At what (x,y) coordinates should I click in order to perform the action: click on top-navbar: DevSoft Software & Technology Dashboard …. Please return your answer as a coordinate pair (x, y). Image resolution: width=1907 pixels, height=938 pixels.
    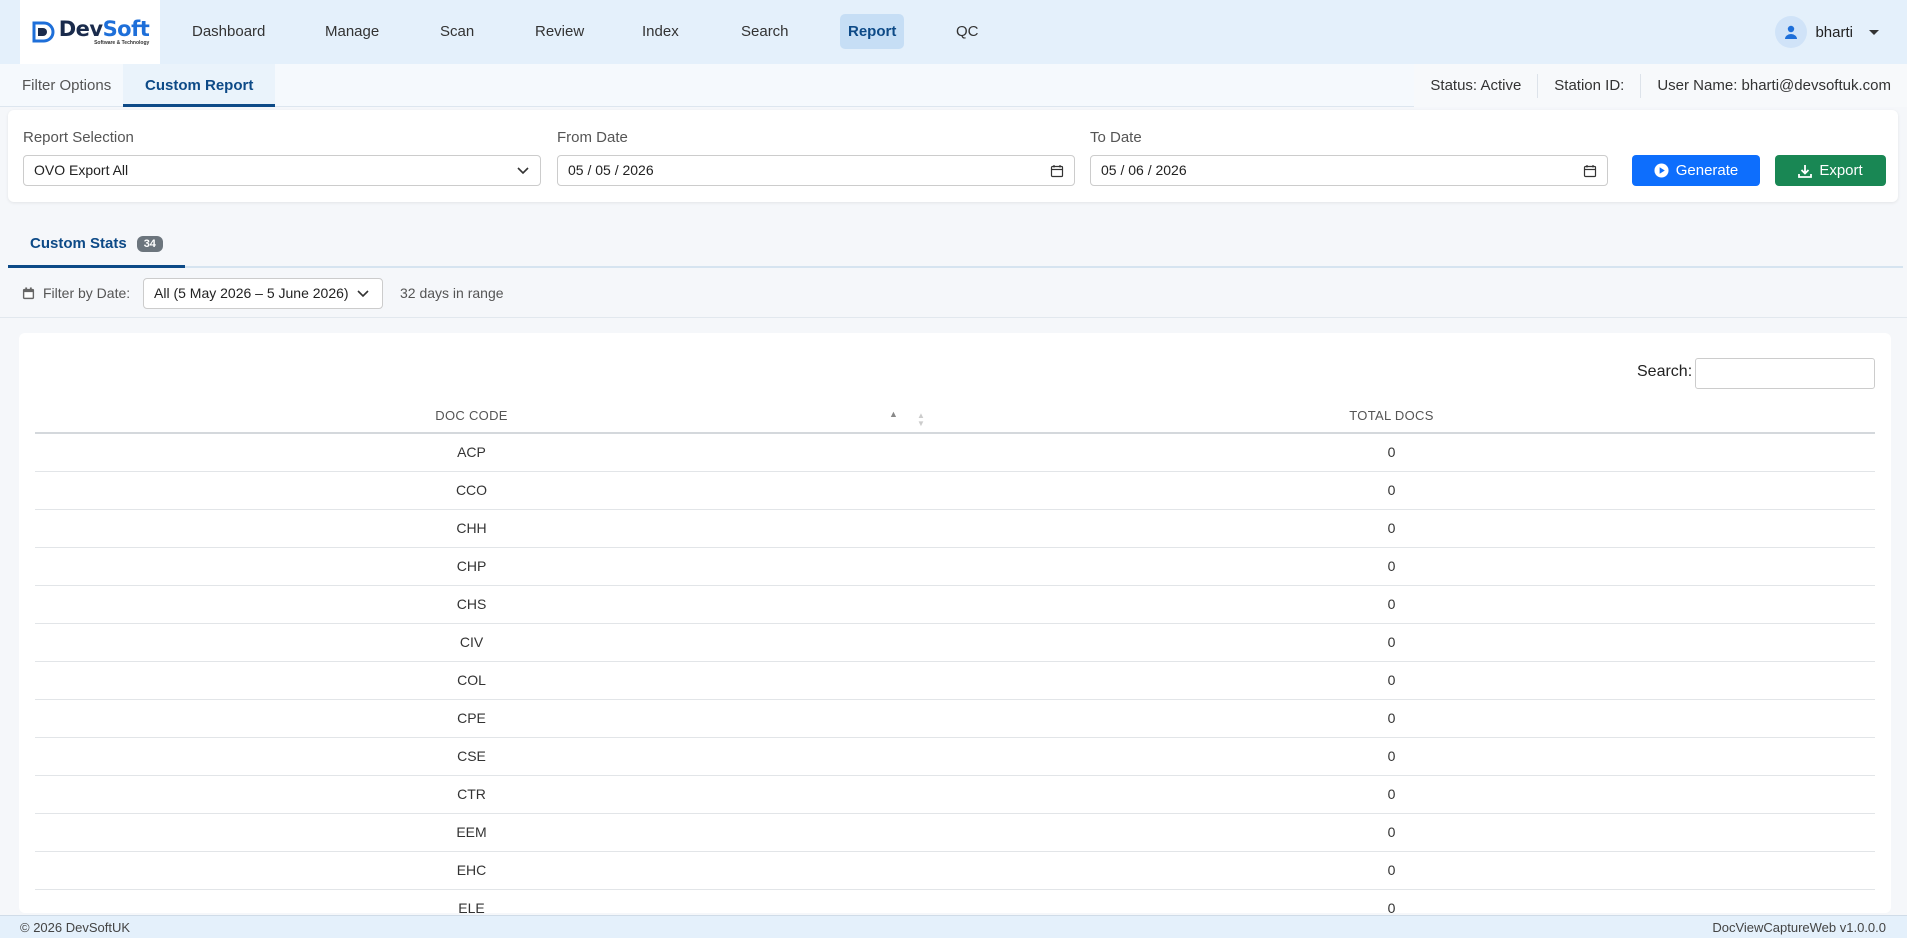
    Looking at the image, I should click on (953, 32).